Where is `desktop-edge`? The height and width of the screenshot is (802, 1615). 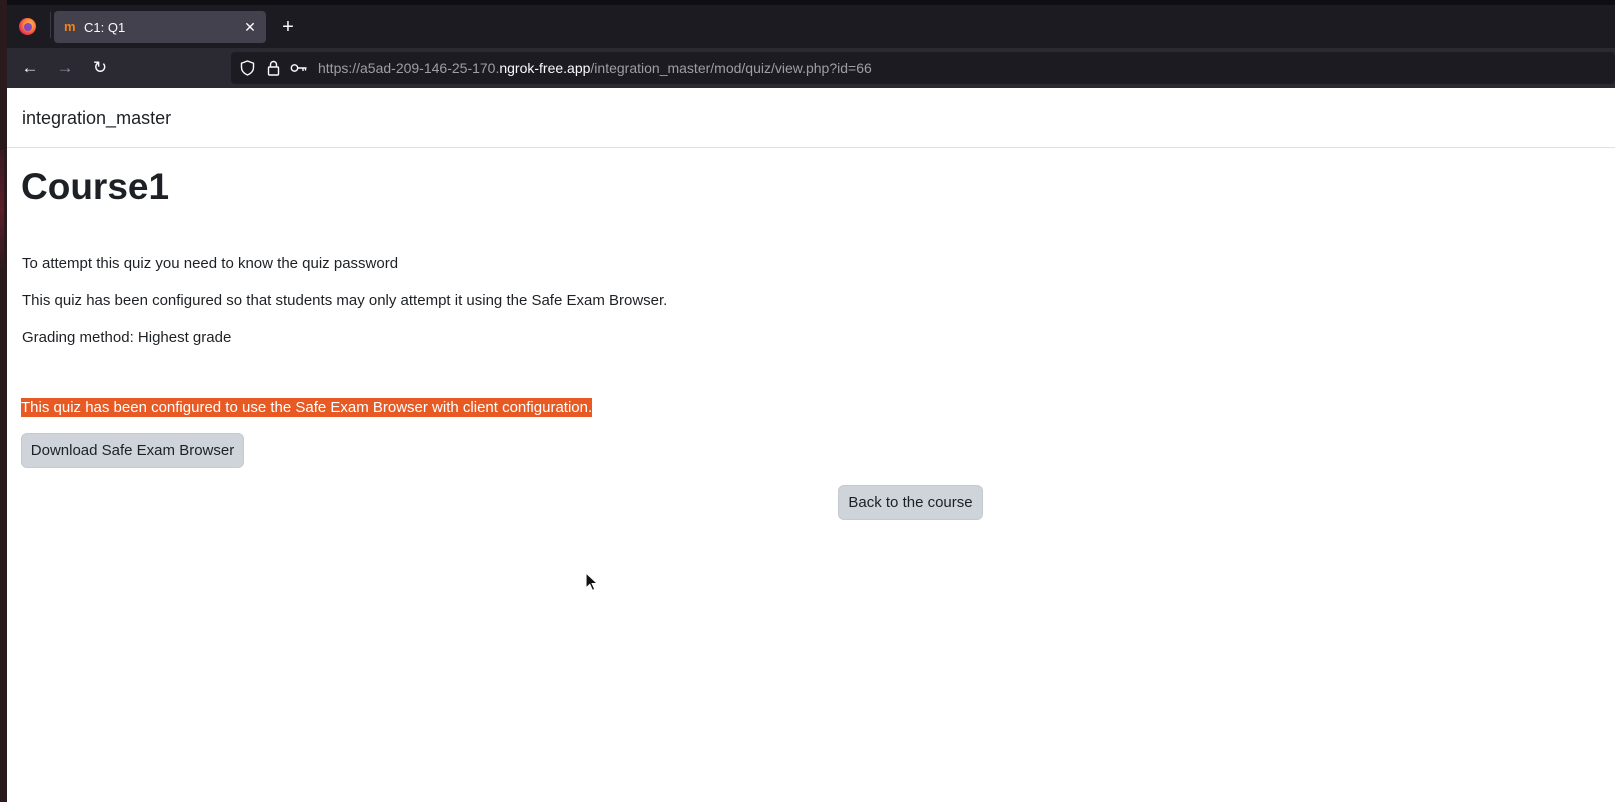
desktop-edge is located at coordinates (3, 401).